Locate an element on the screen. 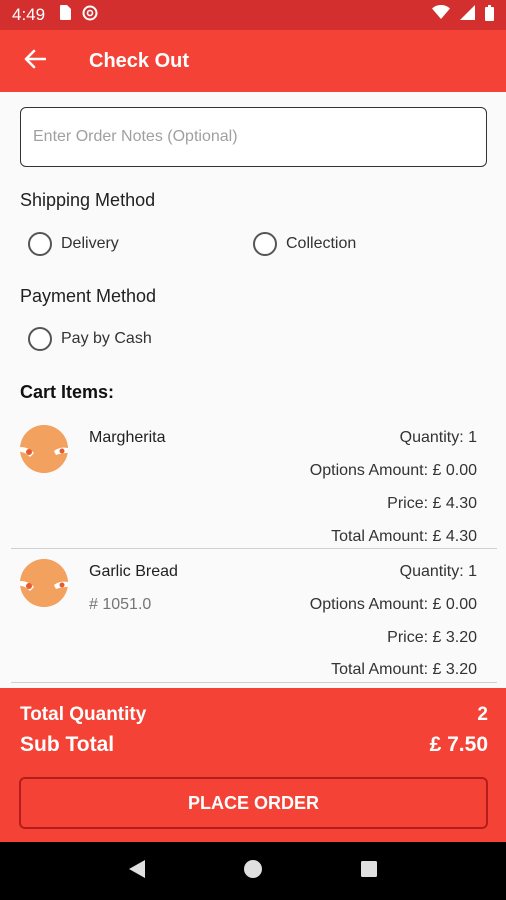  cart-item-total-amount: Total Amount: £ 3.20 is located at coordinates (404, 669).